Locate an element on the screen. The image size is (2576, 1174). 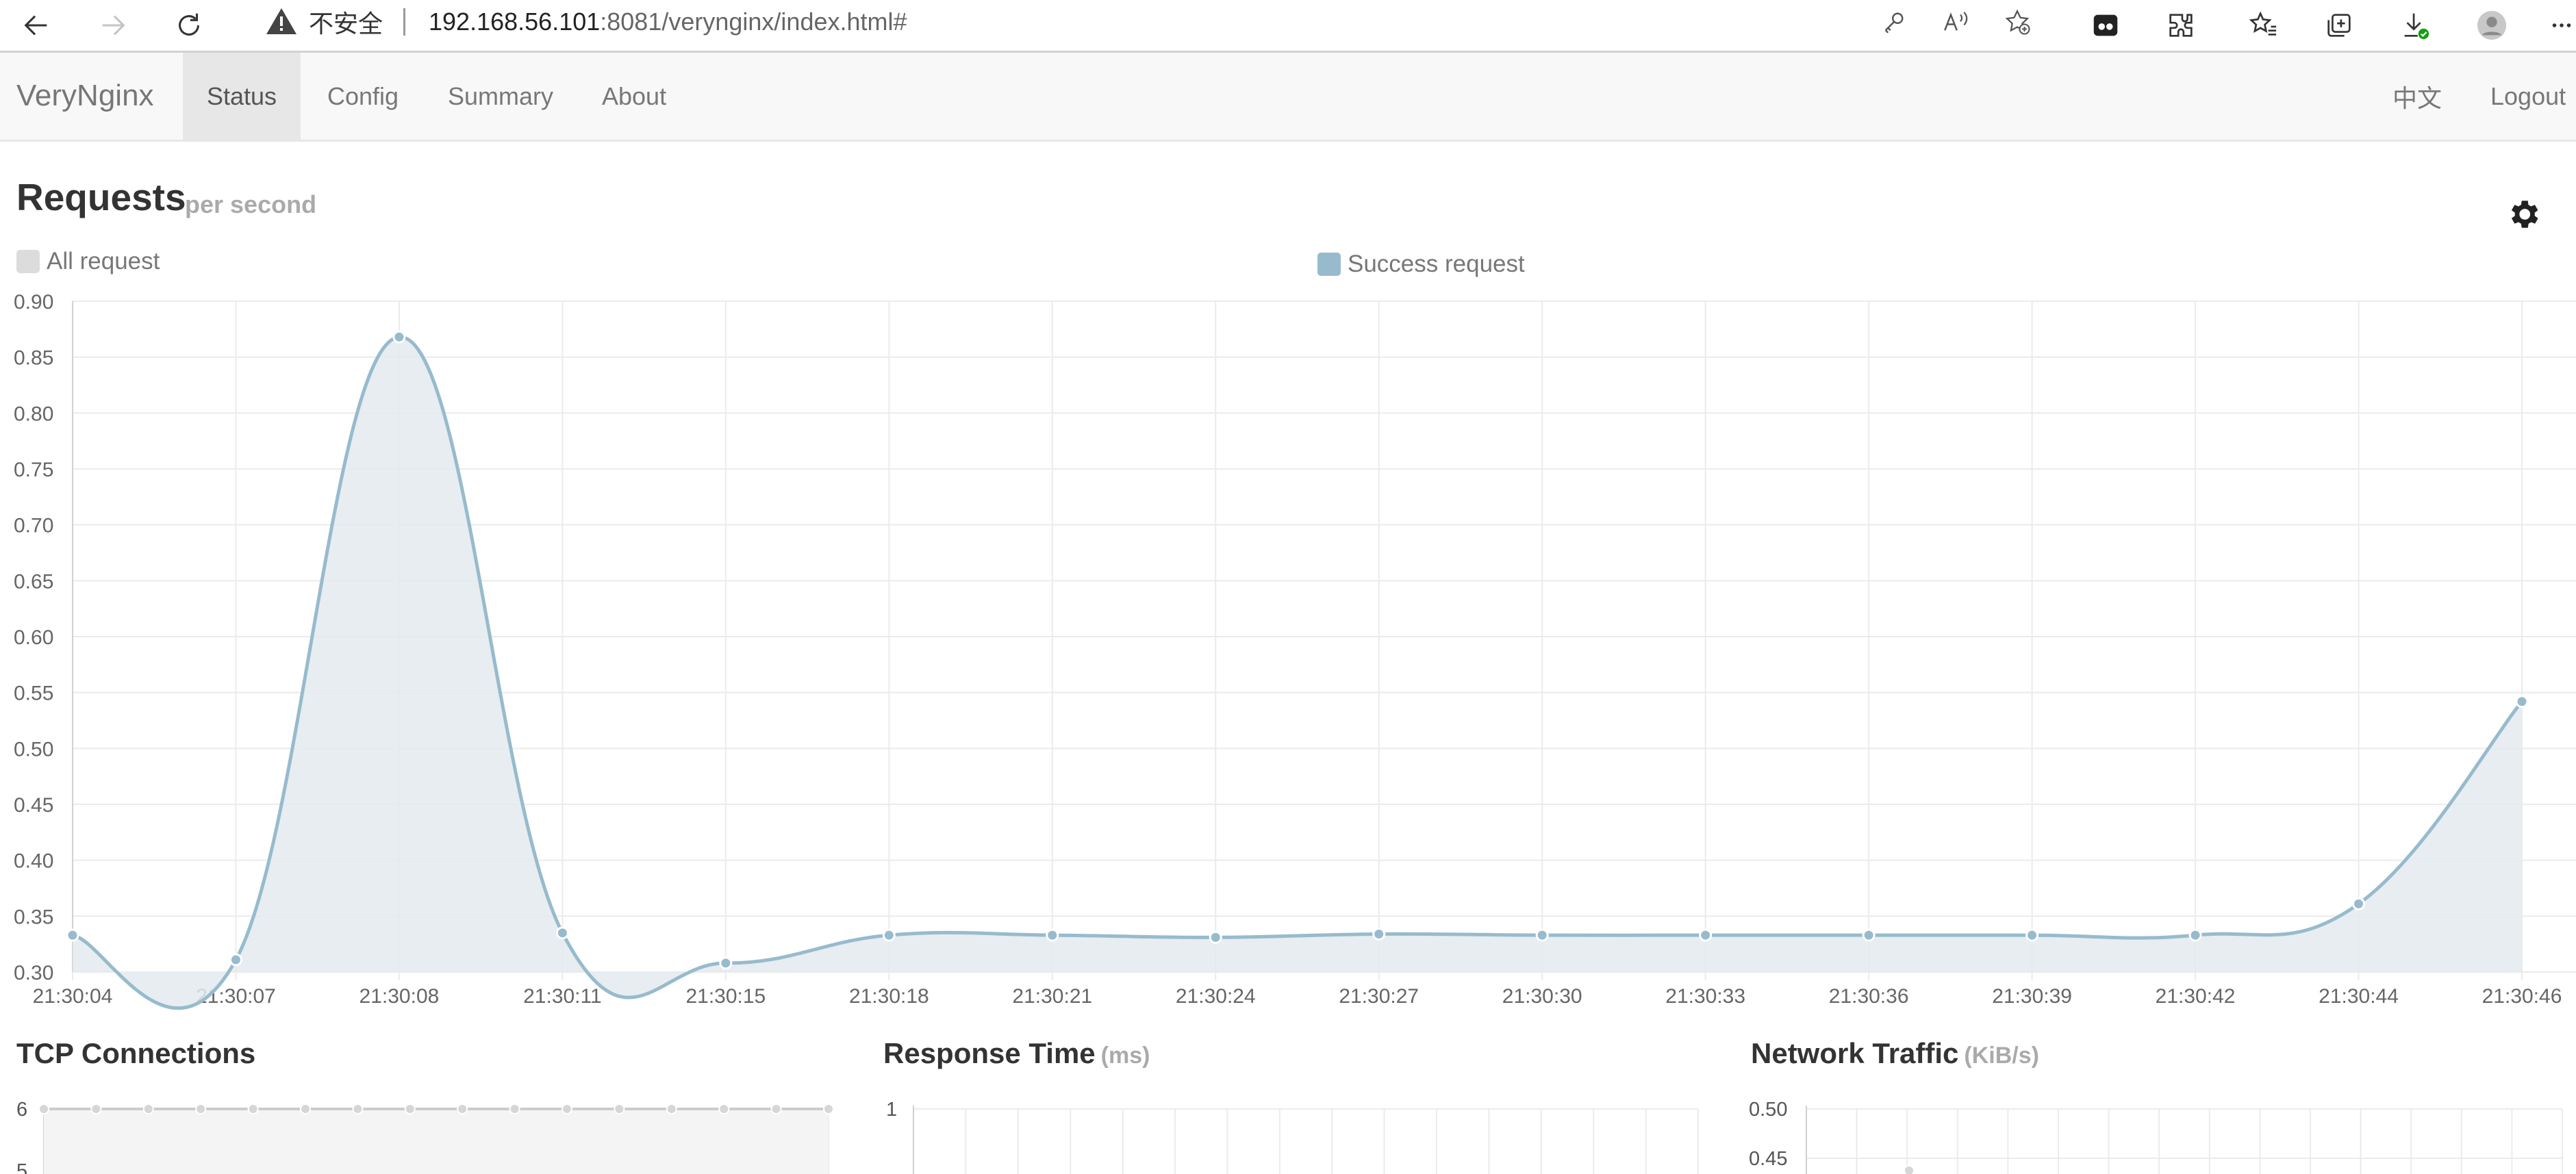
legend-all-request: All request is located at coordinates (88, 261).